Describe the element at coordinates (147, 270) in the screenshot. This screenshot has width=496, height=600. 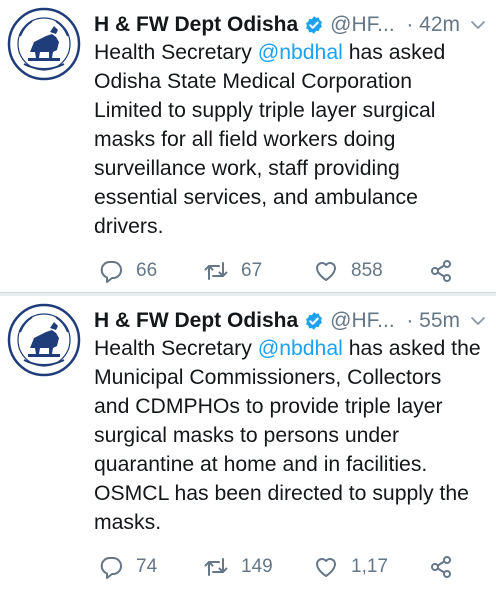
I see `reply-count: 66` at that location.